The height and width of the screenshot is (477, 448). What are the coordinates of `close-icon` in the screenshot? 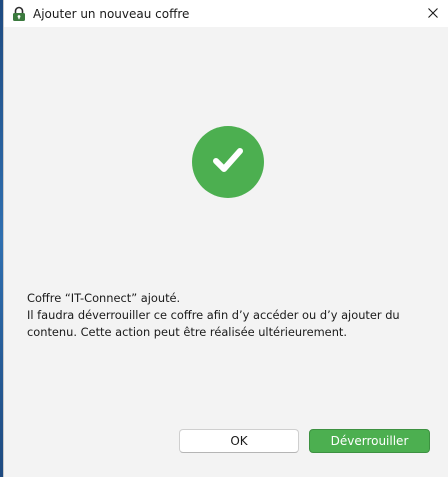 It's located at (433, 13).